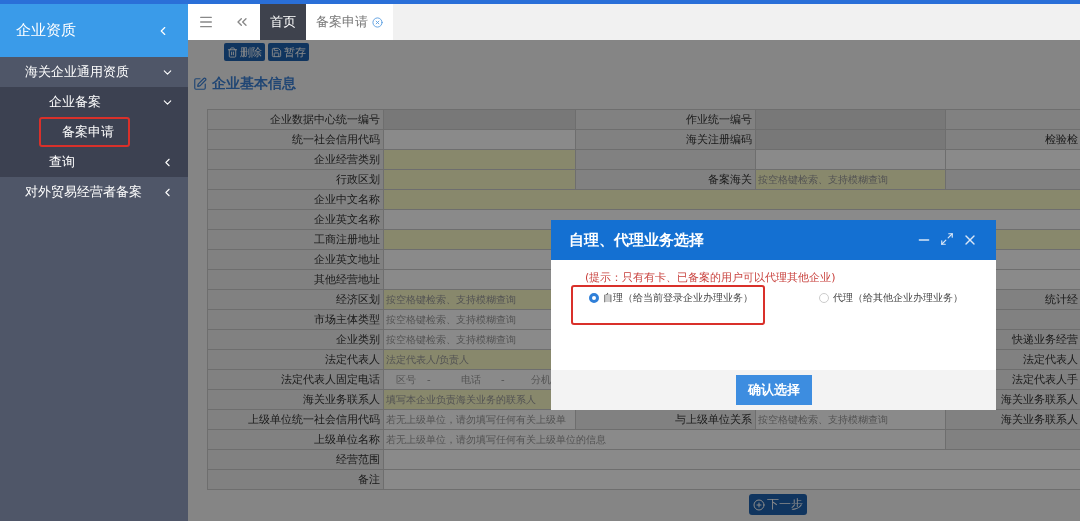 The width and height of the screenshot is (1080, 521). What do you see at coordinates (296, 220) in the screenshot?
I see `field-label: 企业英文名称` at bounding box center [296, 220].